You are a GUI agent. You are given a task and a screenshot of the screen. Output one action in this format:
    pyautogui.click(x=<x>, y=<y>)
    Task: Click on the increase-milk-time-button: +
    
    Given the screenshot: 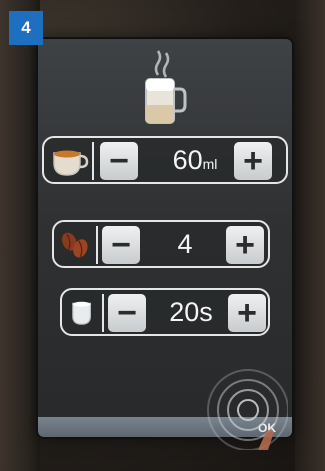 What is the action you would take?
    pyautogui.click(x=247, y=313)
    